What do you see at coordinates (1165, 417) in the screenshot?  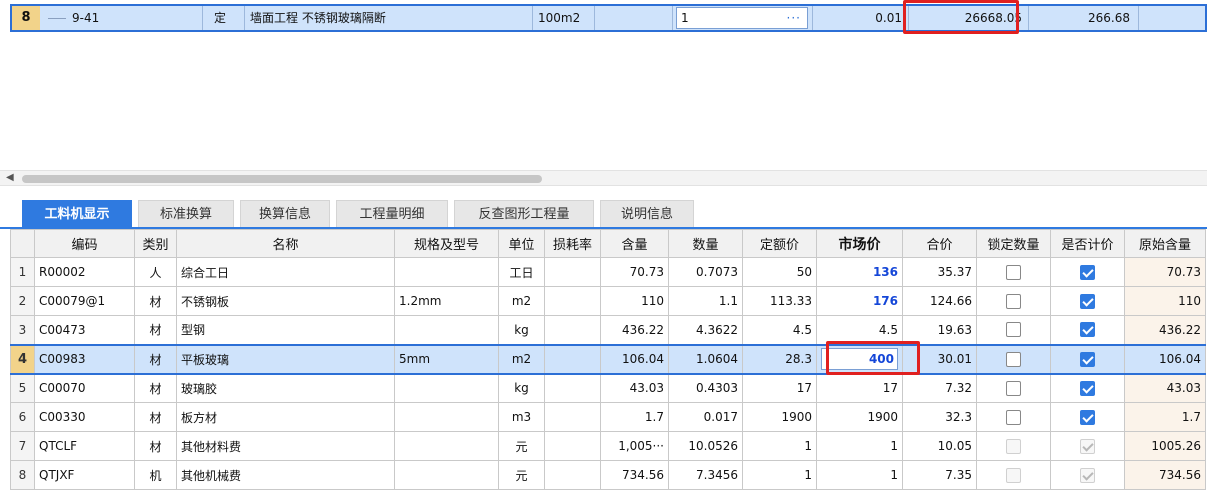 I see `orig-content-cell: 1.7` at bounding box center [1165, 417].